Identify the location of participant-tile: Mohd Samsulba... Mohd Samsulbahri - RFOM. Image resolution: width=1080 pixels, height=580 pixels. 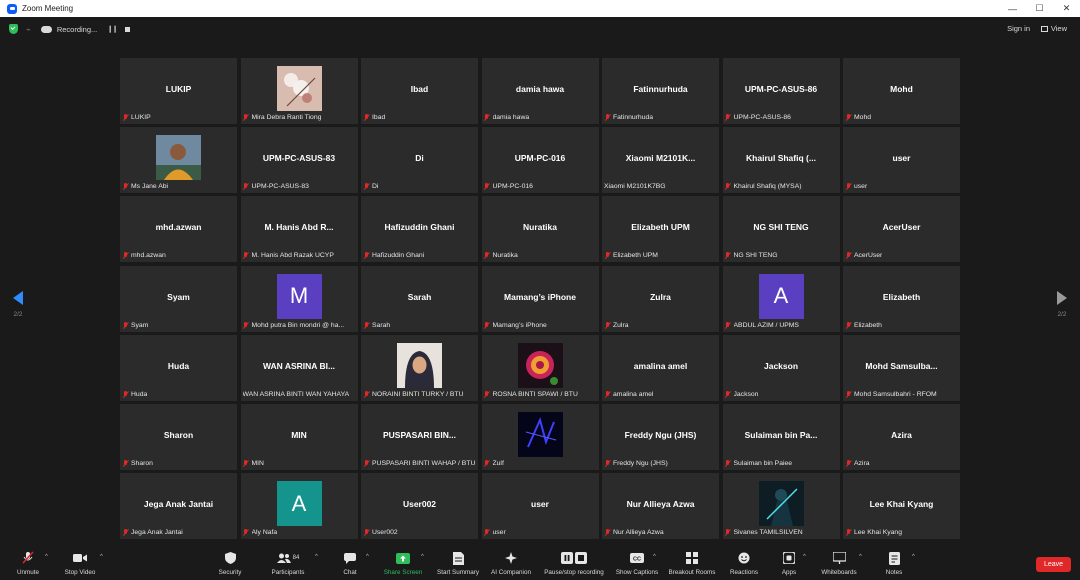
(901, 367).